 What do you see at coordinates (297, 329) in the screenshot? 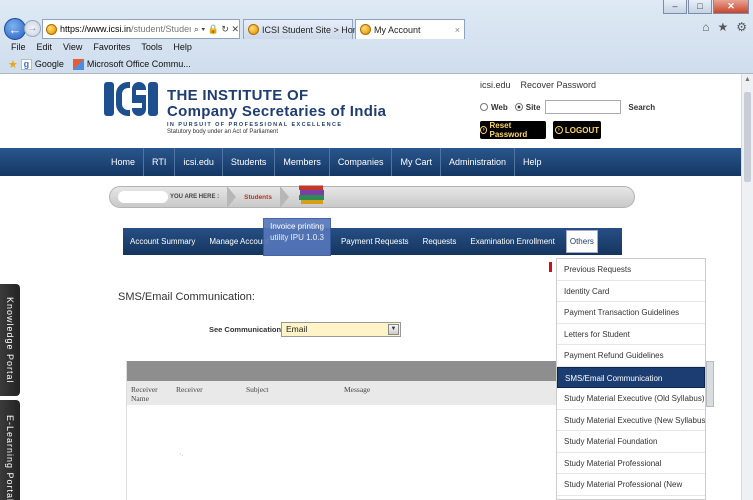
I see `communication-select-value: Email` at bounding box center [297, 329].